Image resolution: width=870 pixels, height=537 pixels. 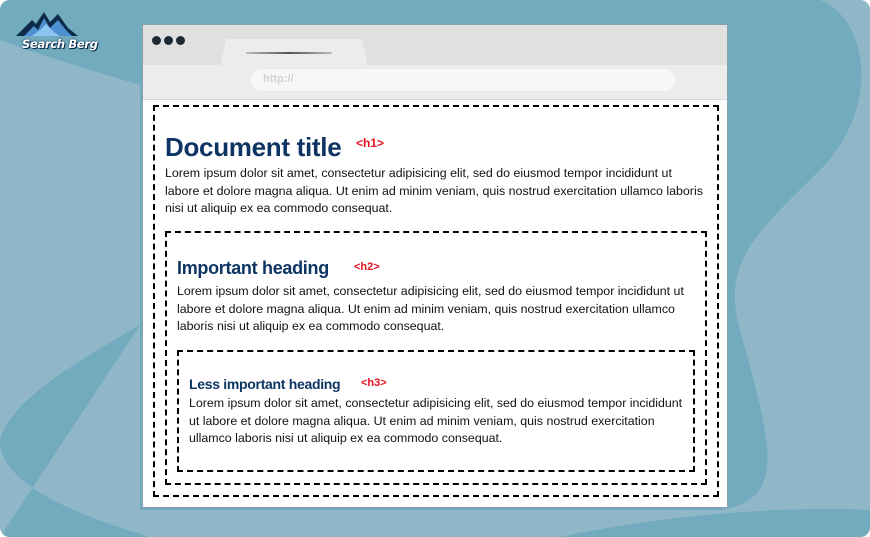 I want to click on browser-tab, so click(x=294, y=53).